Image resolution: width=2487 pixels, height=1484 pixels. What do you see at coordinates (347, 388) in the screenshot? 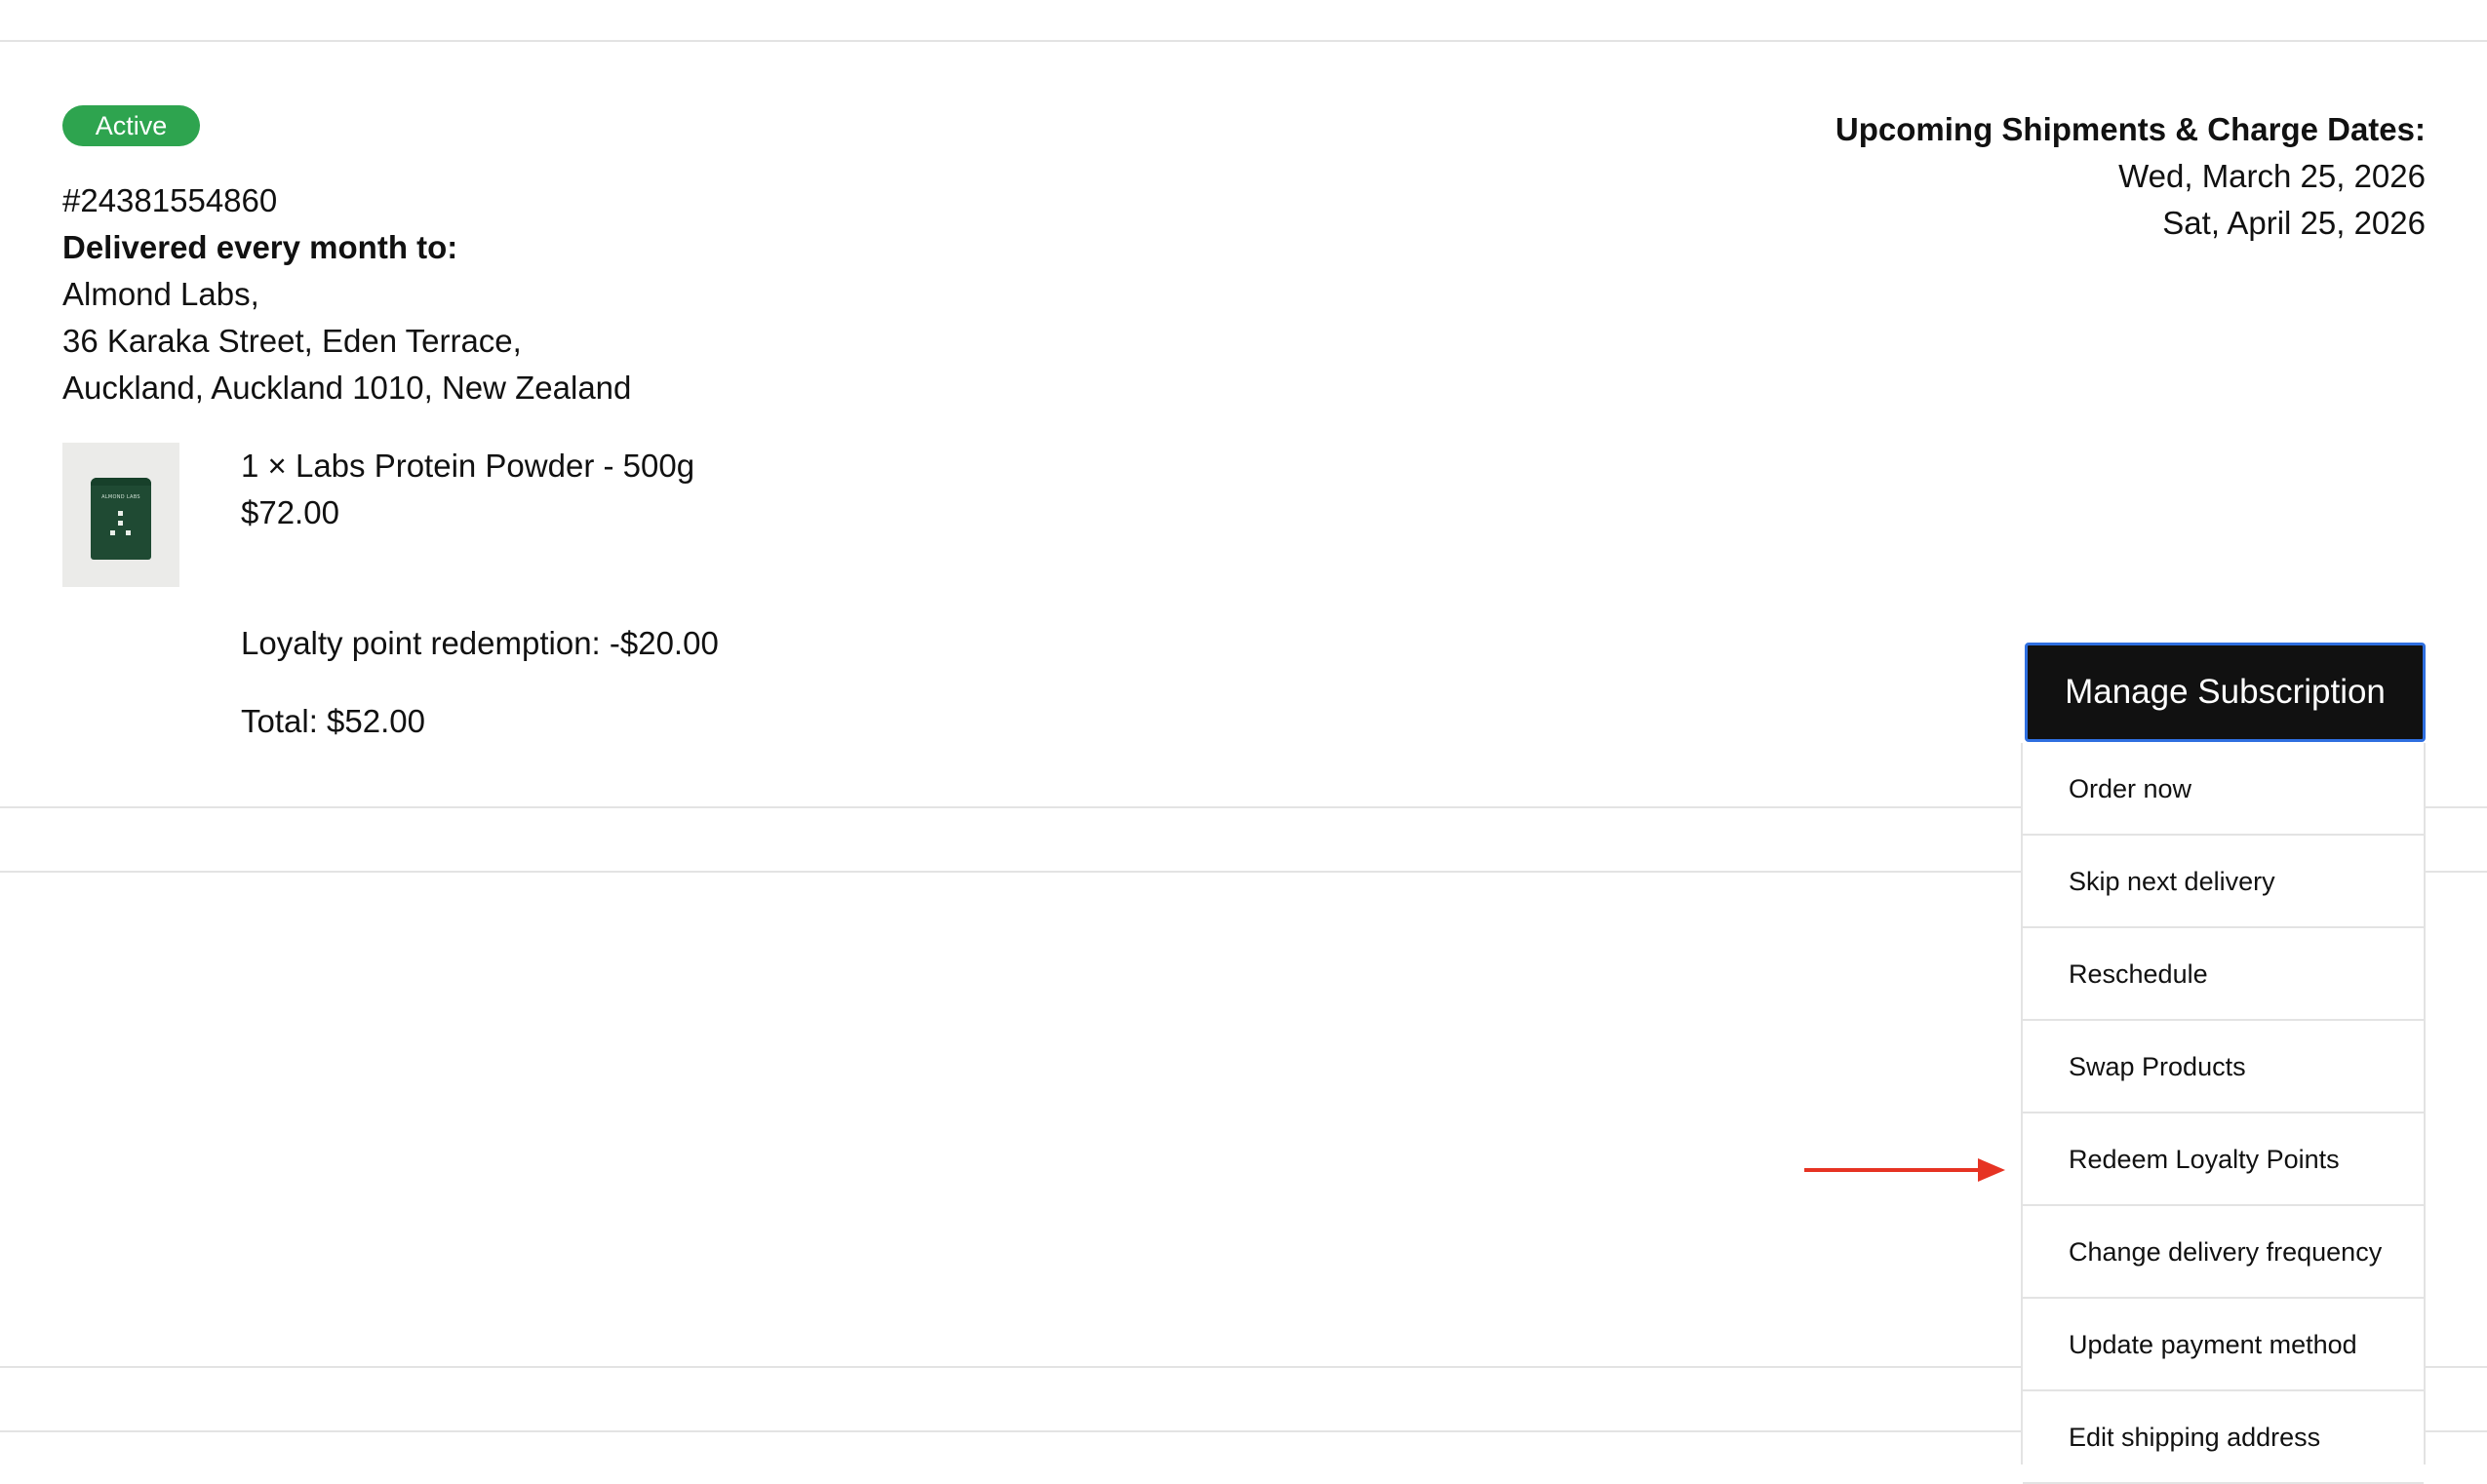
I see `address-line-3: Auckland, Auckland 1010, New Zealand` at bounding box center [347, 388].